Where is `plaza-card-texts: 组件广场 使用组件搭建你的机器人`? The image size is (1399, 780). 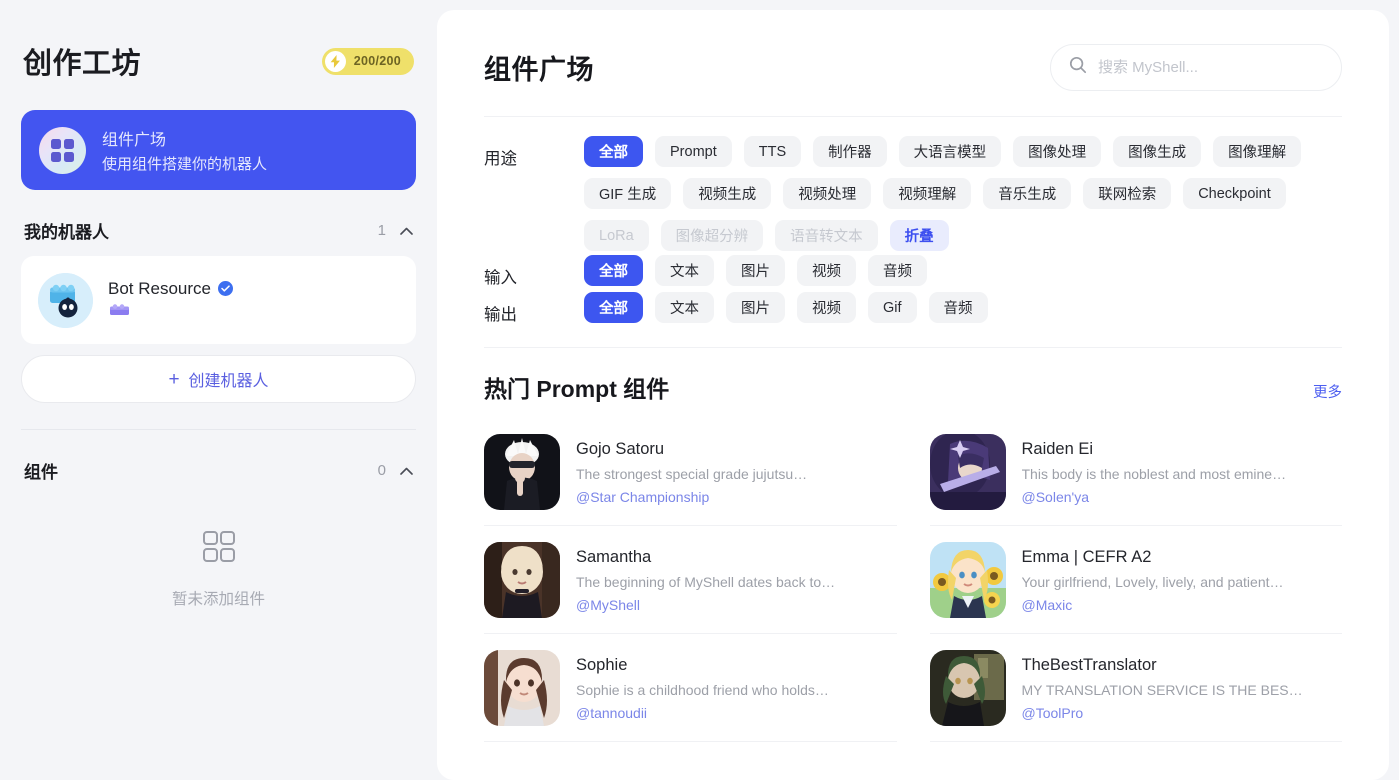 plaza-card-texts: 组件广场 使用组件搭建你的机器人 is located at coordinates (184, 150).